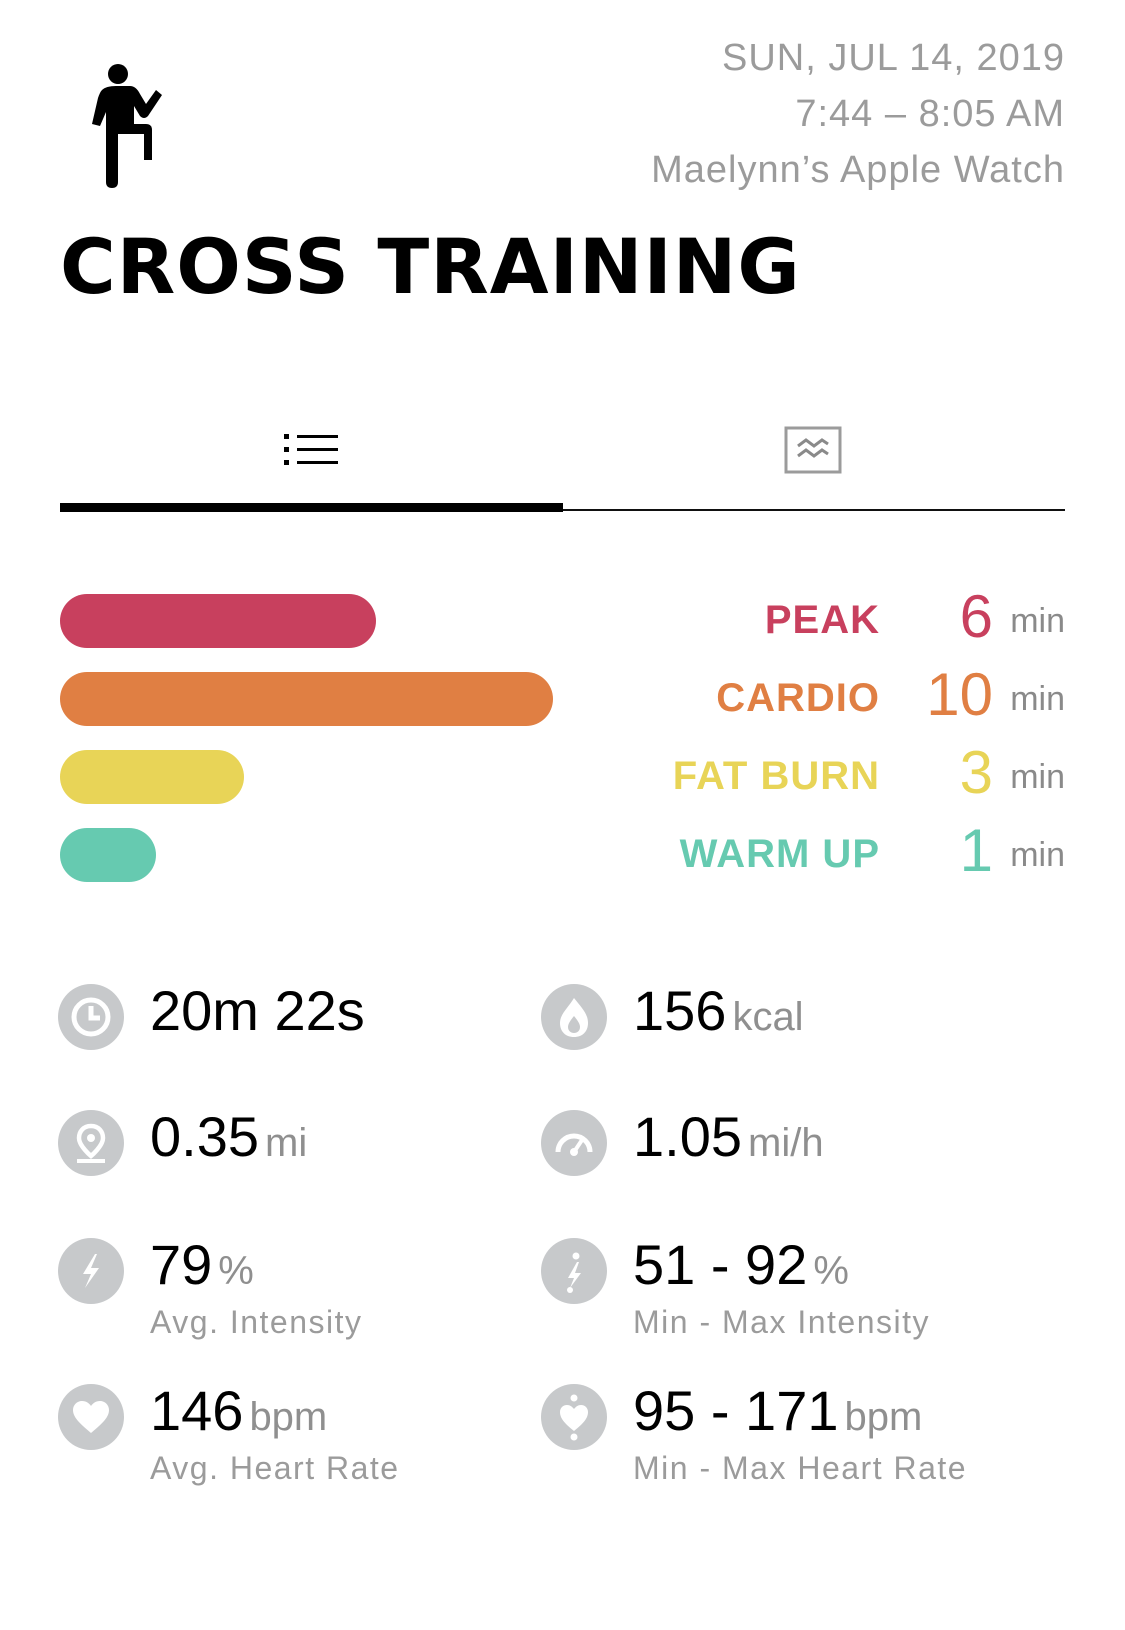 The image size is (1125, 1630). Describe the element at coordinates (782, 1322) in the screenshot. I see `intensity-range-caption: Min - Max Intensity` at that location.